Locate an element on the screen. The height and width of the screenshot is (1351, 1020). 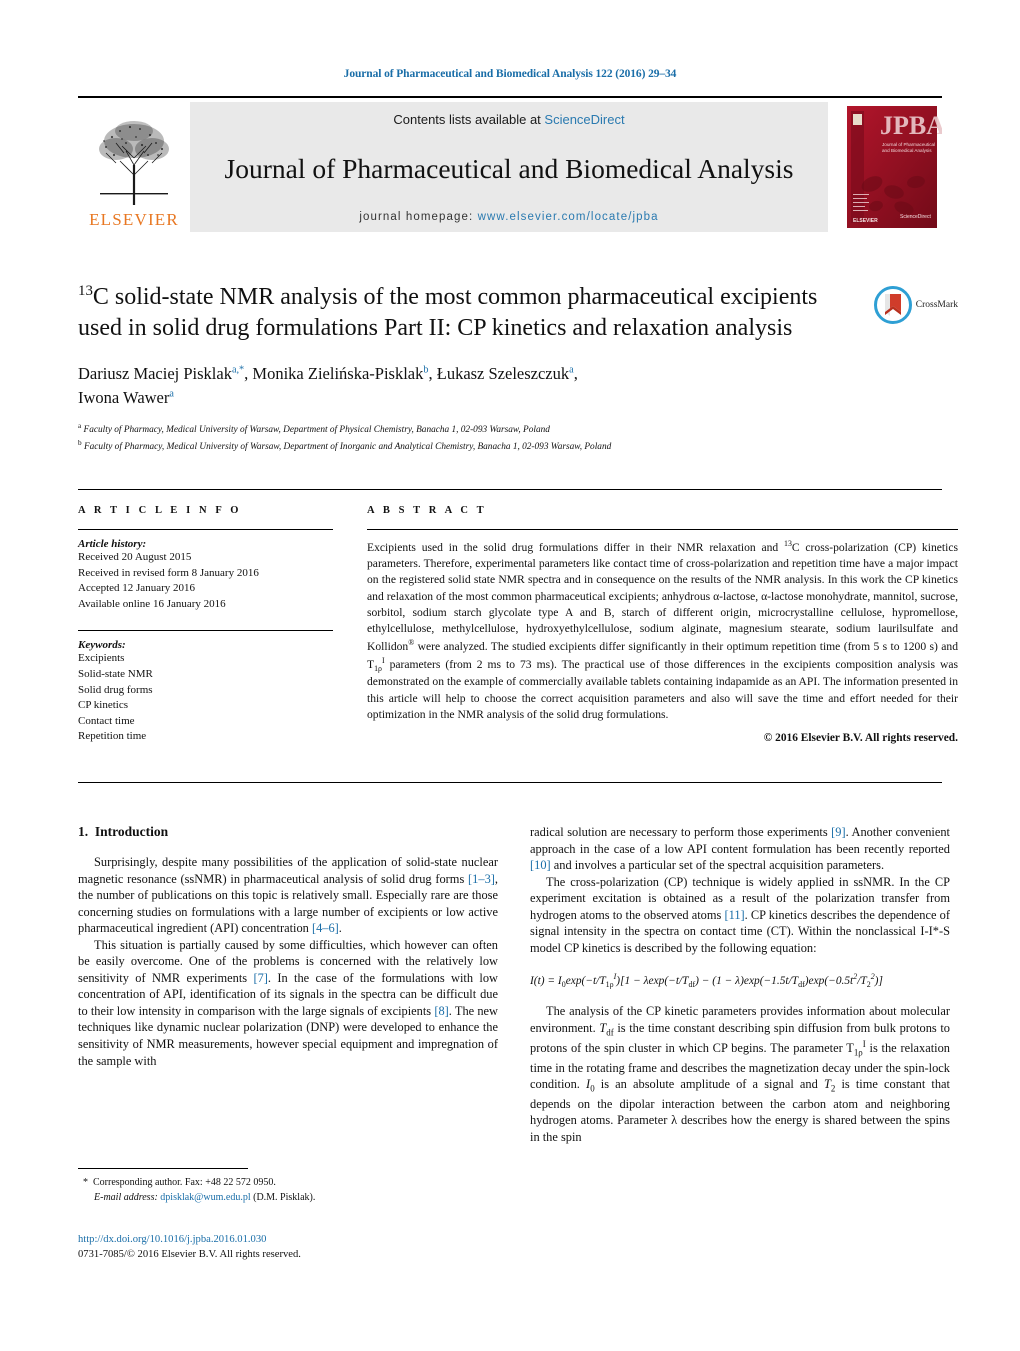
citation-link: [7] is located at coordinates (260, 978).